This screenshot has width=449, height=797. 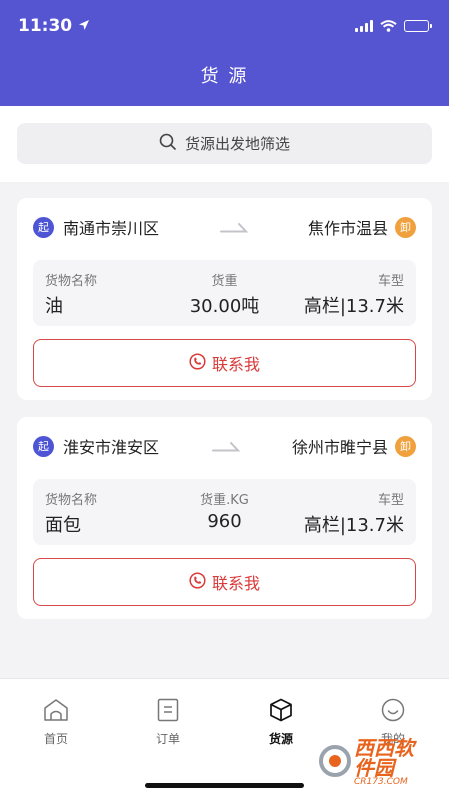 What do you see at coordinates (224, 53) in the screenshot?
I see `app-header: 11:30 货 源` at bounding box center [224, 53].